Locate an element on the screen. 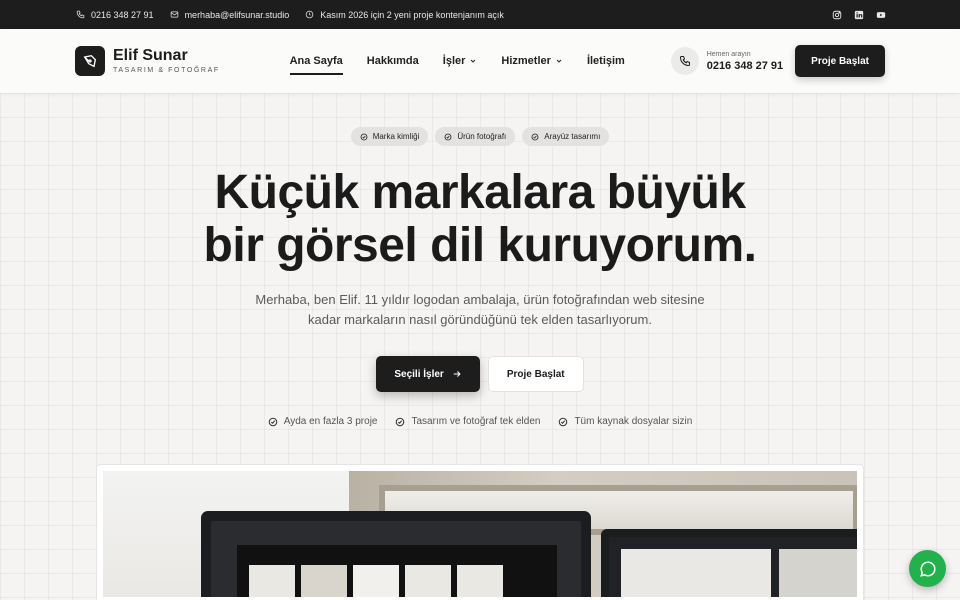 The image size is (960, 600). photo-monitor-left is located at coordinates (396, 554).